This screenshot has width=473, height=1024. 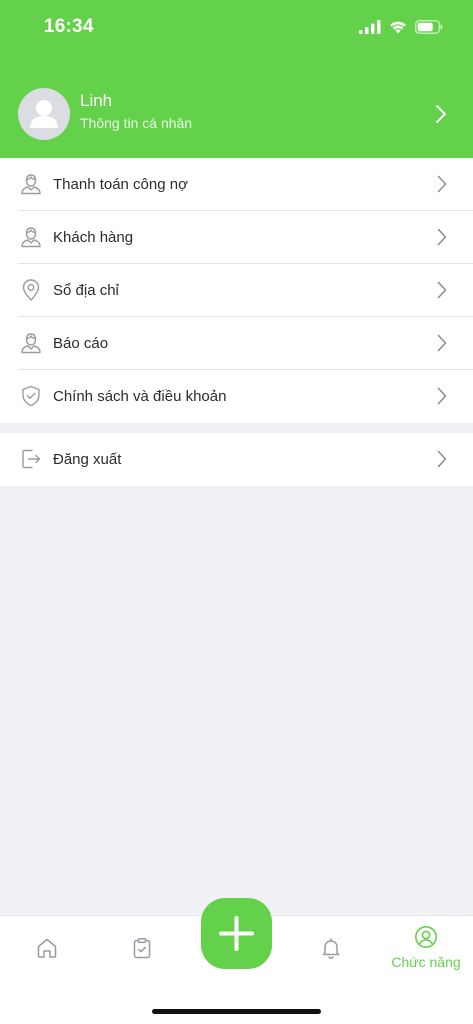 What do you see at coordinates (236, 114) in the screenshot?
I see `profile-row: Linh Thông tin cá nhân` at bounding box center [236, 114].